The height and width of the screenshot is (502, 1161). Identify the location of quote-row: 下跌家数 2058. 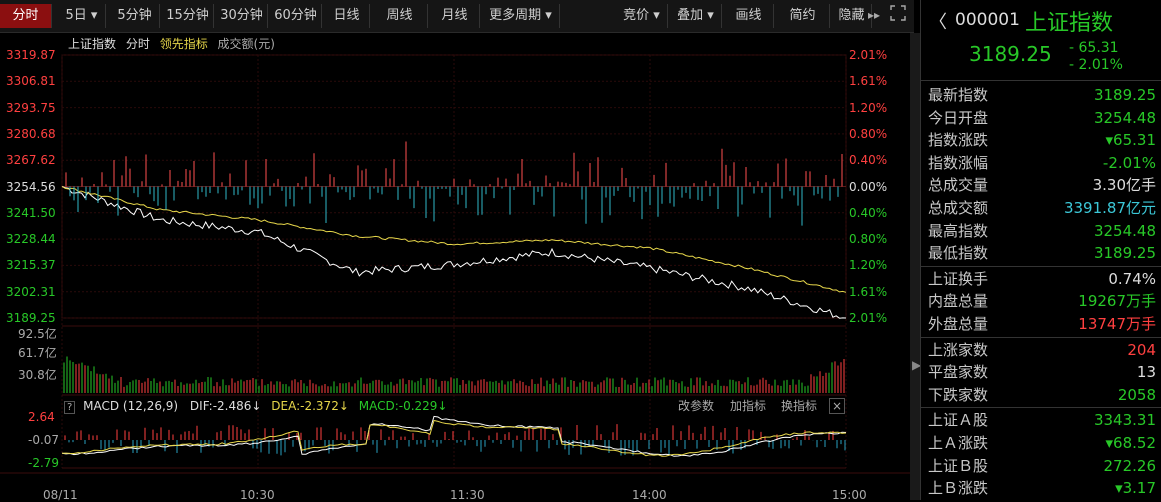
(1041, 395).